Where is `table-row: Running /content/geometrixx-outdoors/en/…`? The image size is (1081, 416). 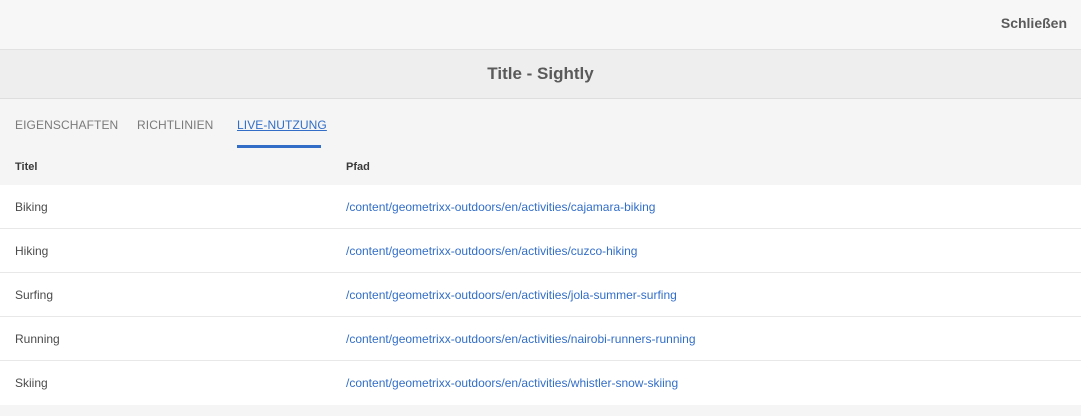 table-row: Running /content/geometrixx-outdoors/en/… is located at coordinates (540, 339).